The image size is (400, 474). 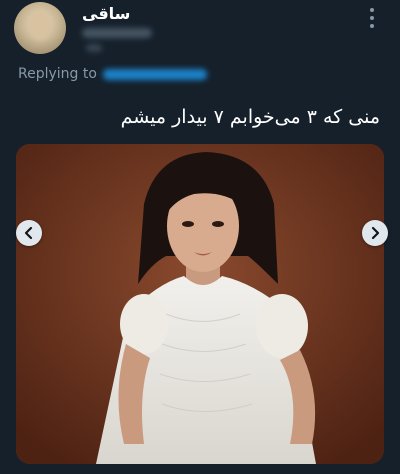 What do you see at coordinates (40, 25) in the screenshot?
I see `avatar-face` at bounding box center [40, 25].